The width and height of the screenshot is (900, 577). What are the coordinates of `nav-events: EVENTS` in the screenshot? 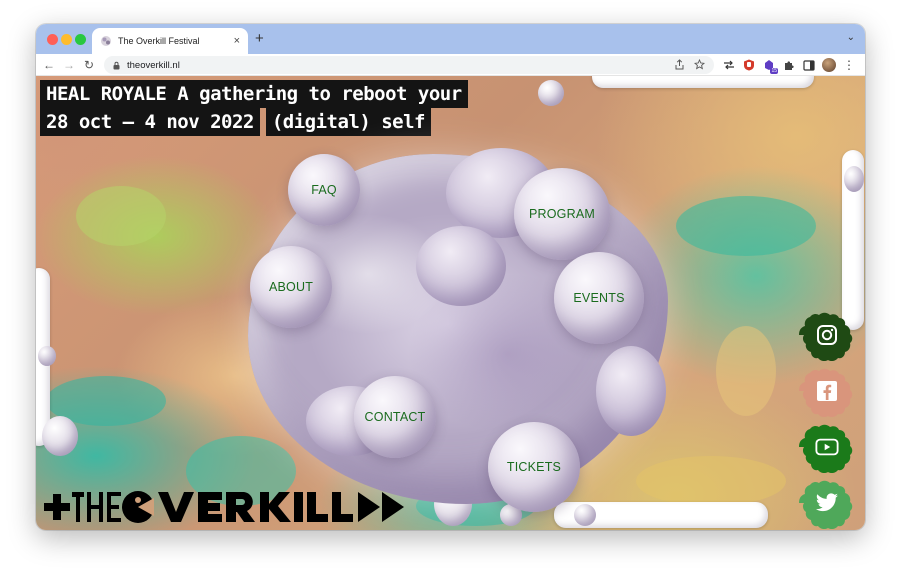 It's located at (599, 298).